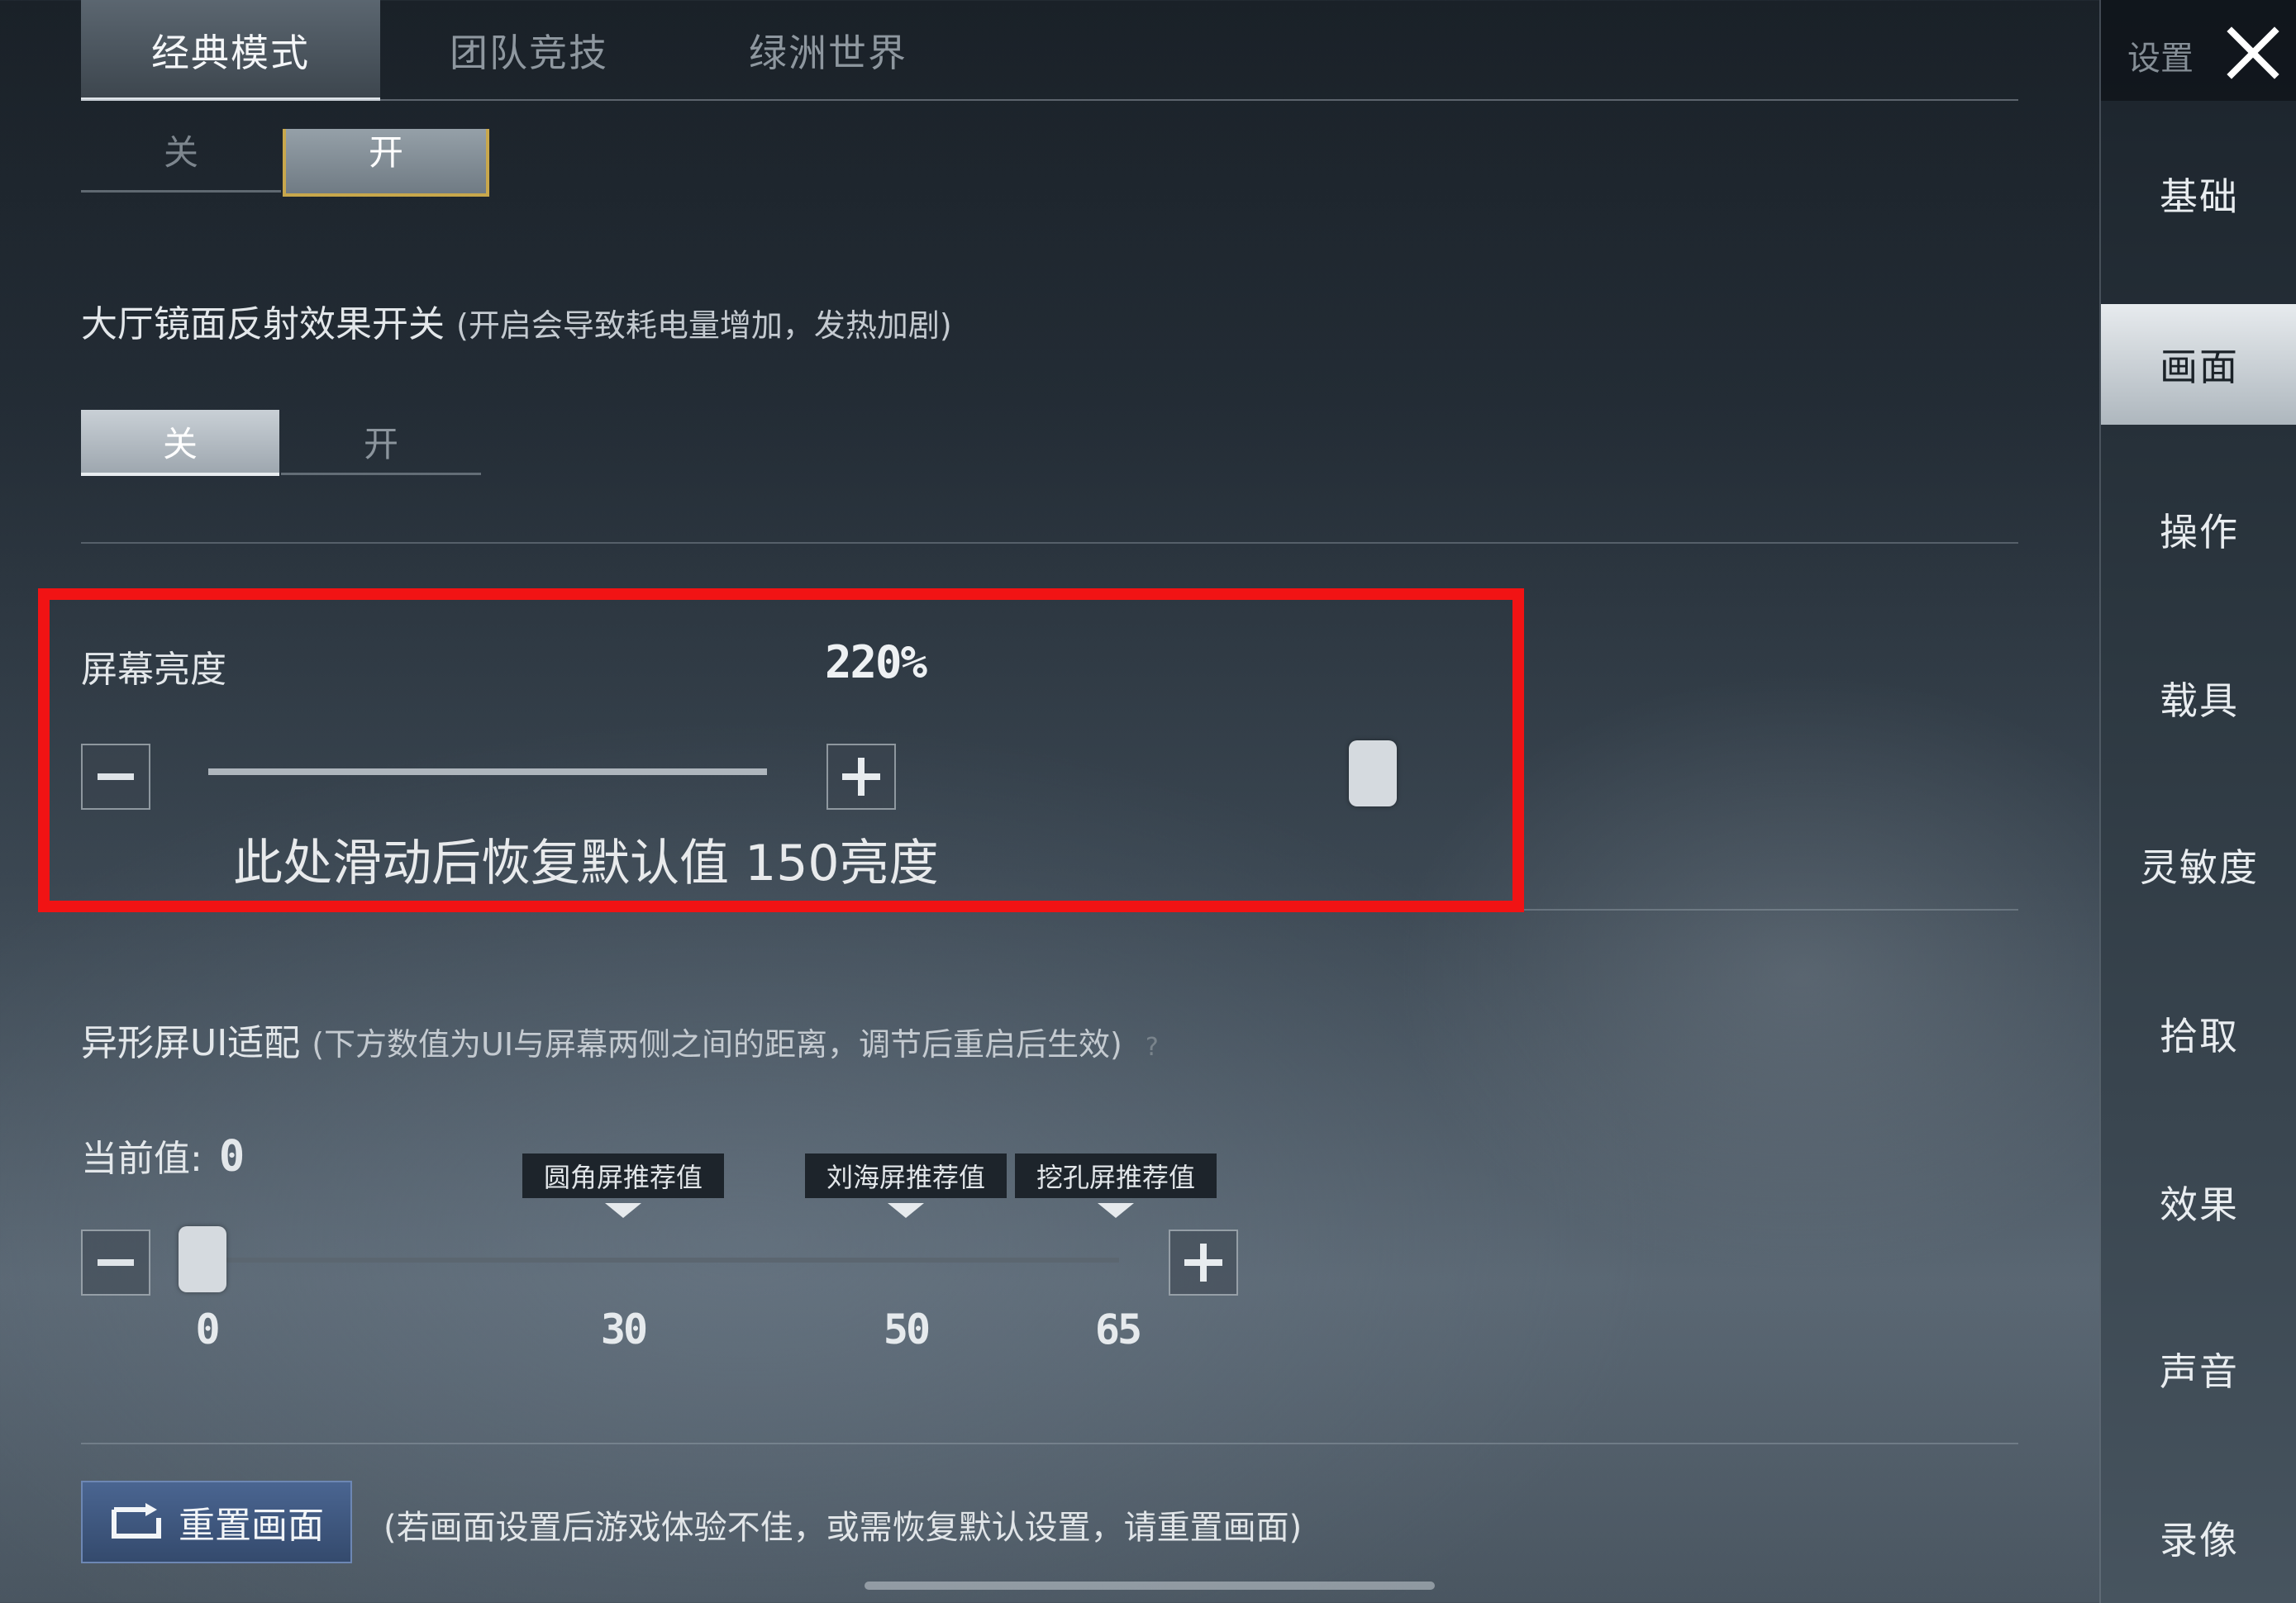 This screenshot has height=1603, width=2296. Describe the element at coordinates (2253, 53) in the screenshot. I see `close-x-icon` at that location.